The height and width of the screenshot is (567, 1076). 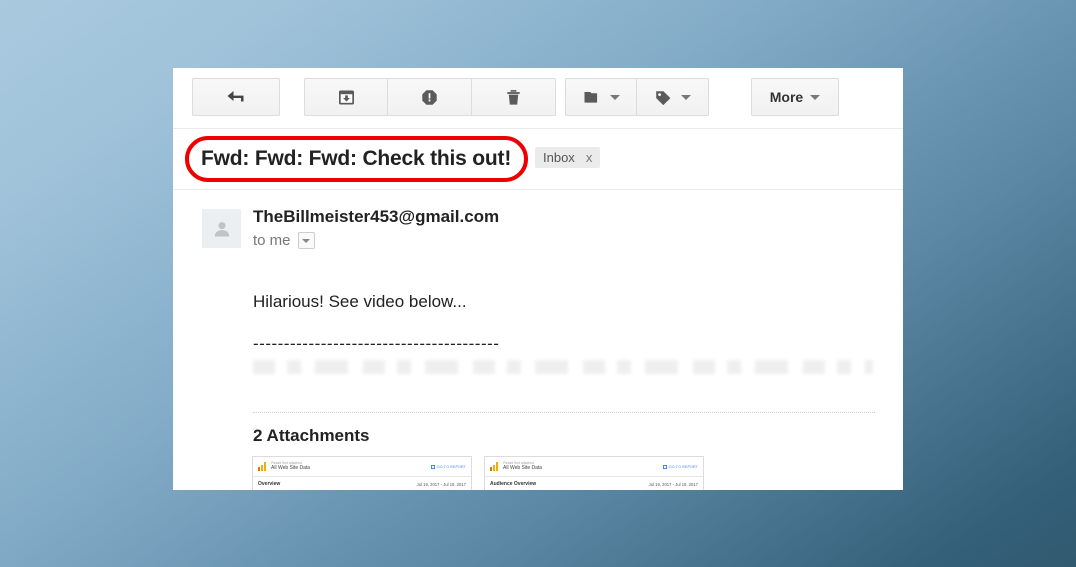 I want to click on delete-button, so click(x=514, y=97).